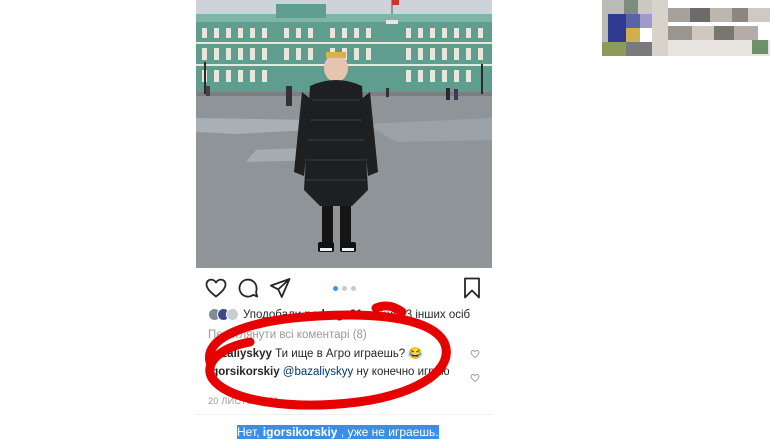  I want to click on likes-text: Уподобали pedrogc31 та ще 13 інших осіб, so click(356, 315).